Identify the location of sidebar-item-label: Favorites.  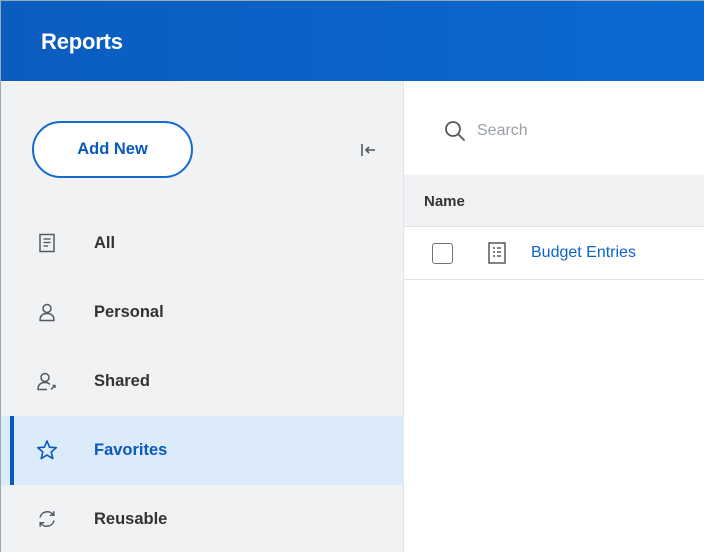
(131, 450).